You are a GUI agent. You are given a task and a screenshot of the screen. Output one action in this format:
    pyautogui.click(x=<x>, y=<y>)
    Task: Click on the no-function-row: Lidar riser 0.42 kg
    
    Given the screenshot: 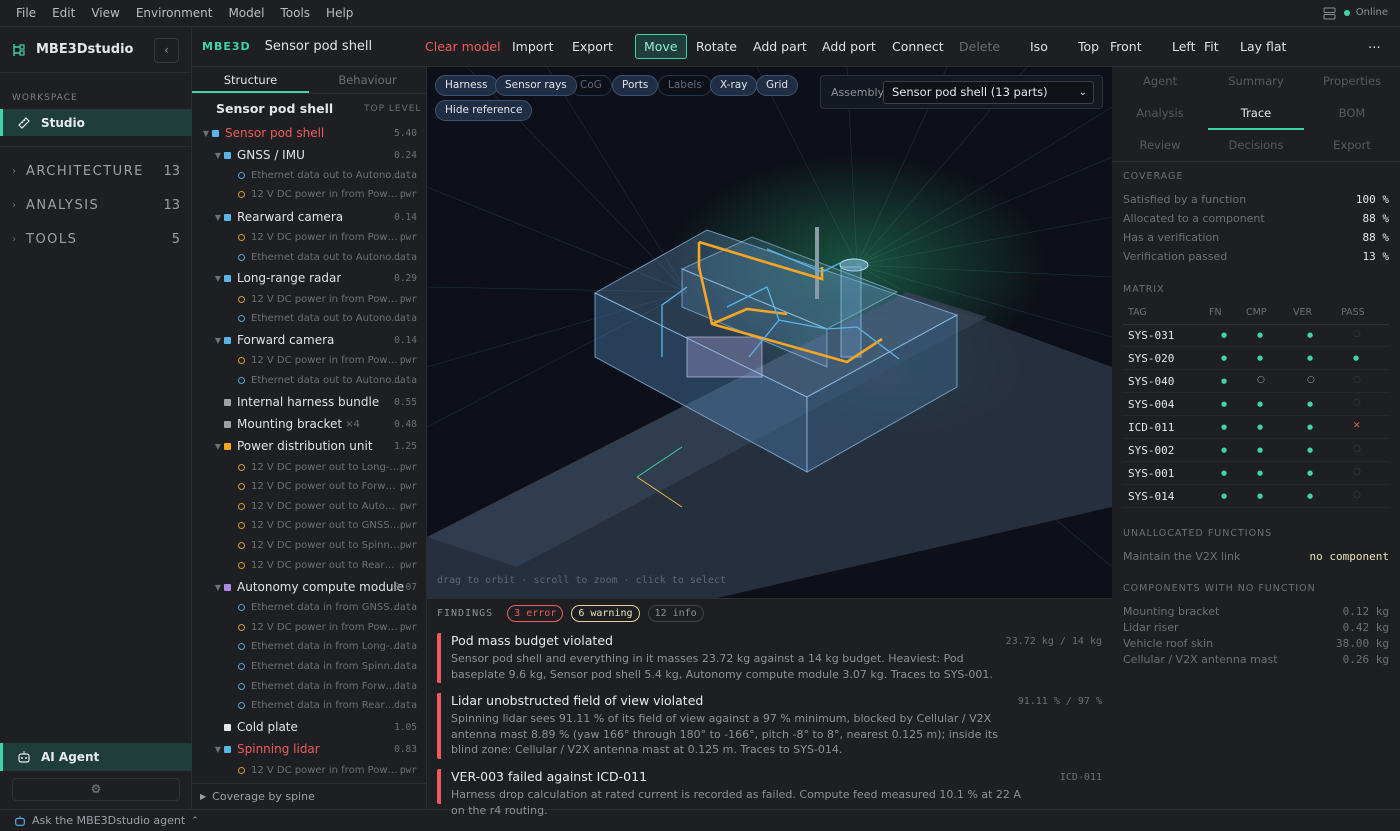 What is the action you would take?
    pyautogui.click(x=1256, y=627)
    